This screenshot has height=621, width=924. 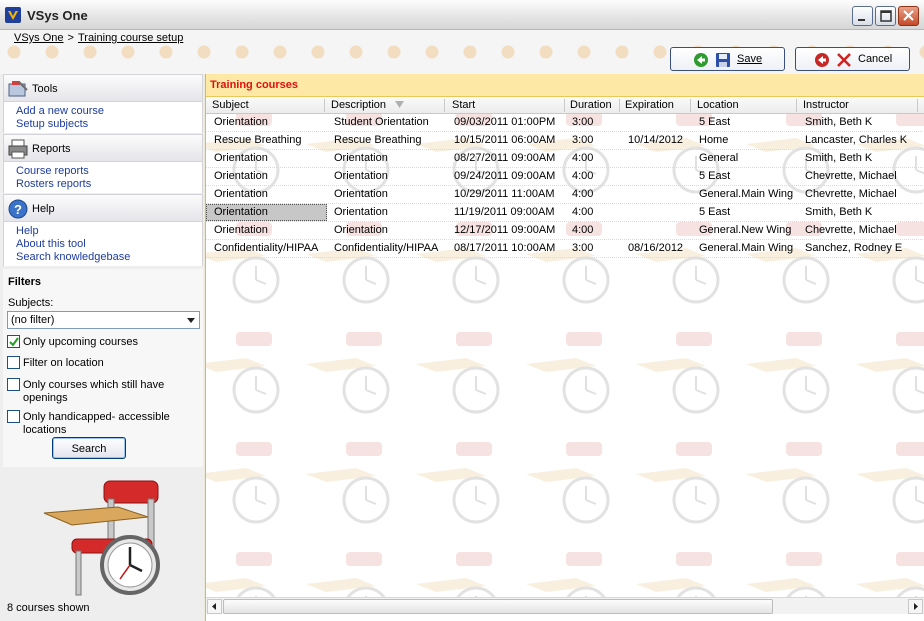 I want to click on close-icon, so click(x=908, y=15).